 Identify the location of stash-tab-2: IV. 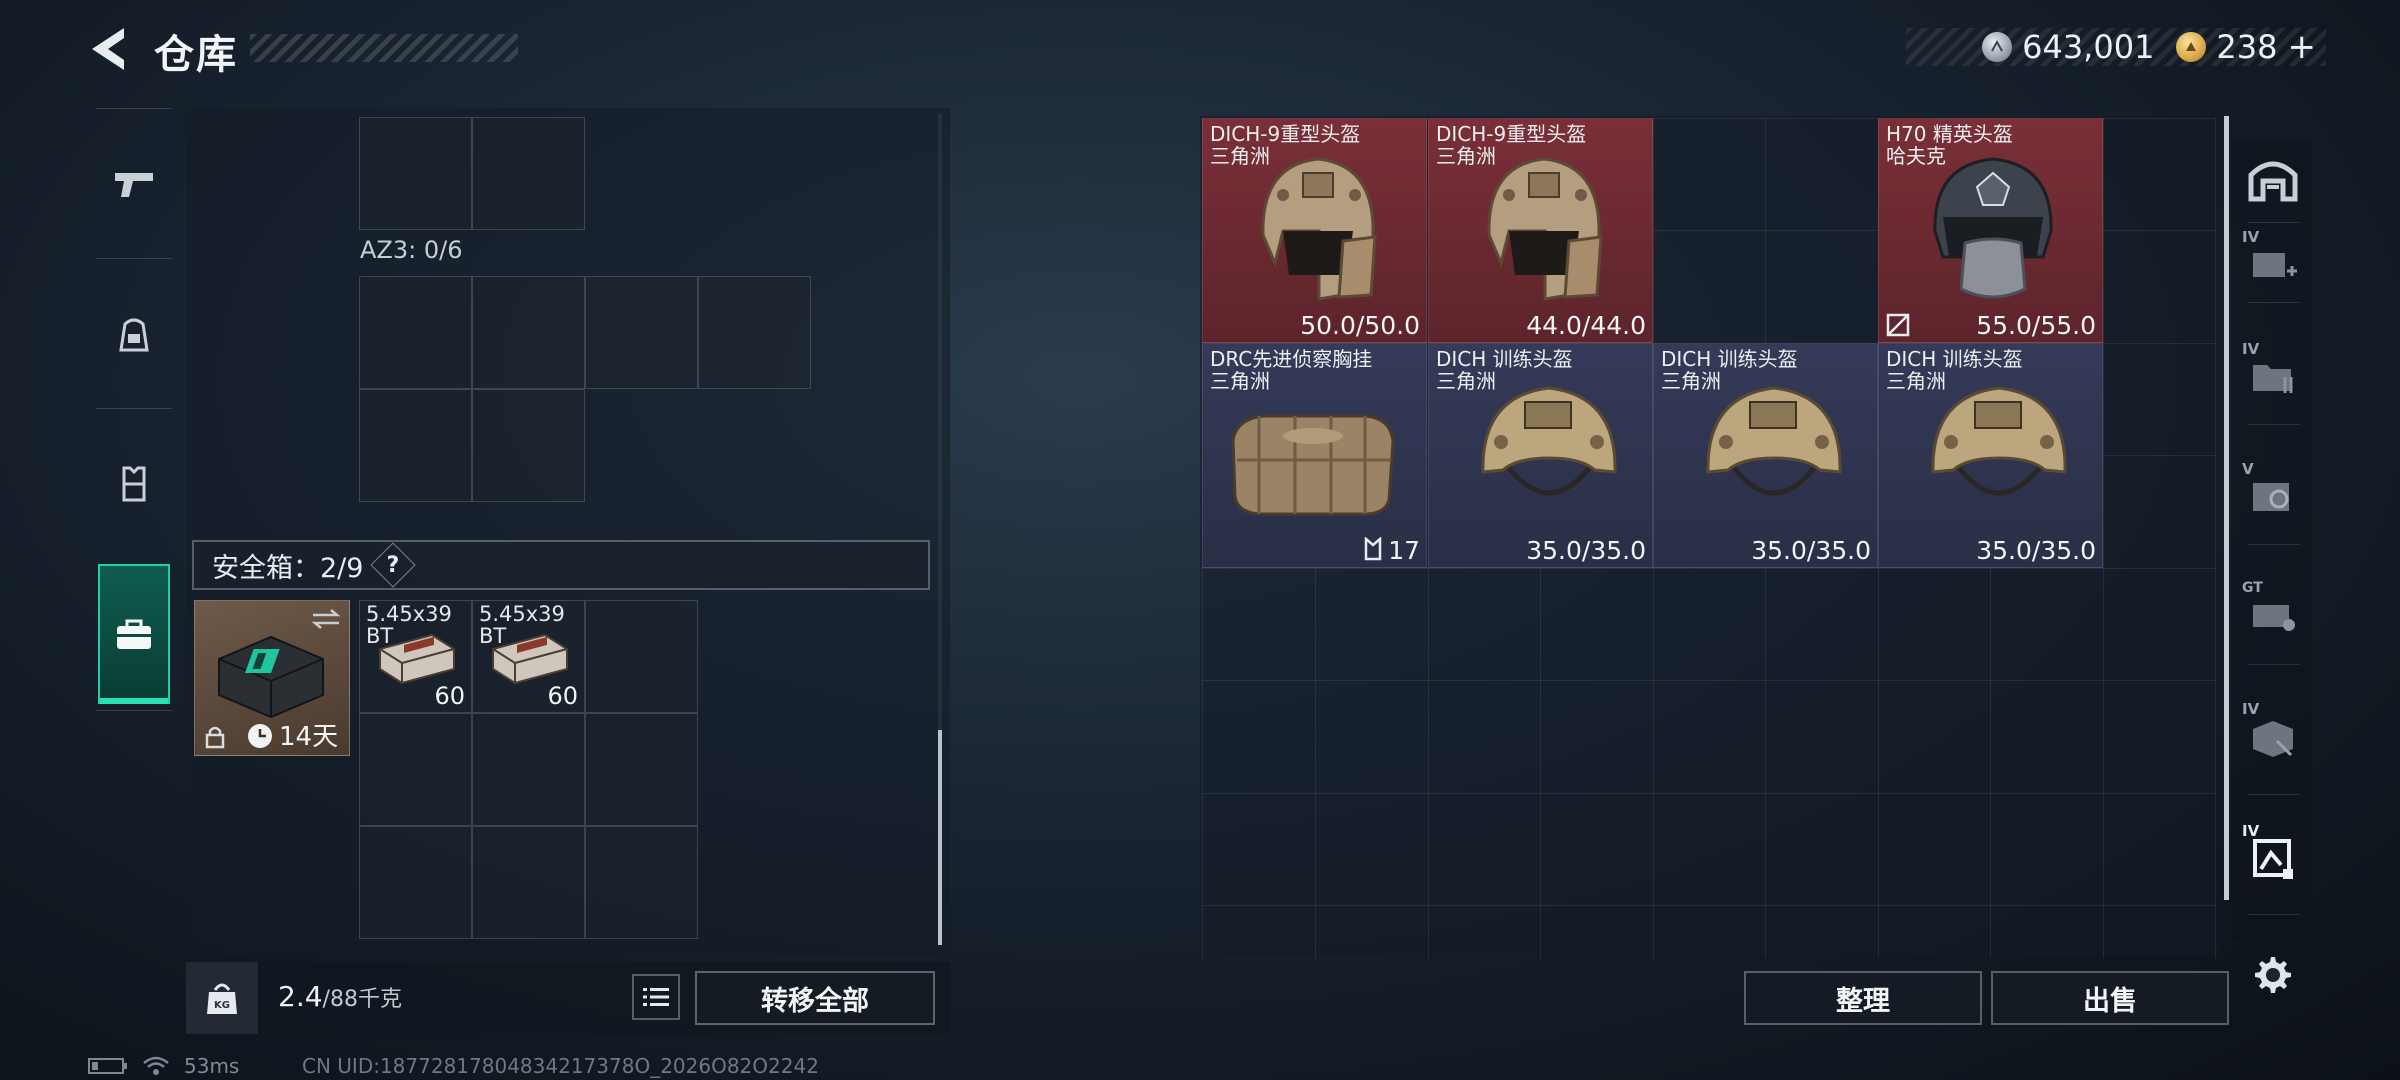
(2273, 375).